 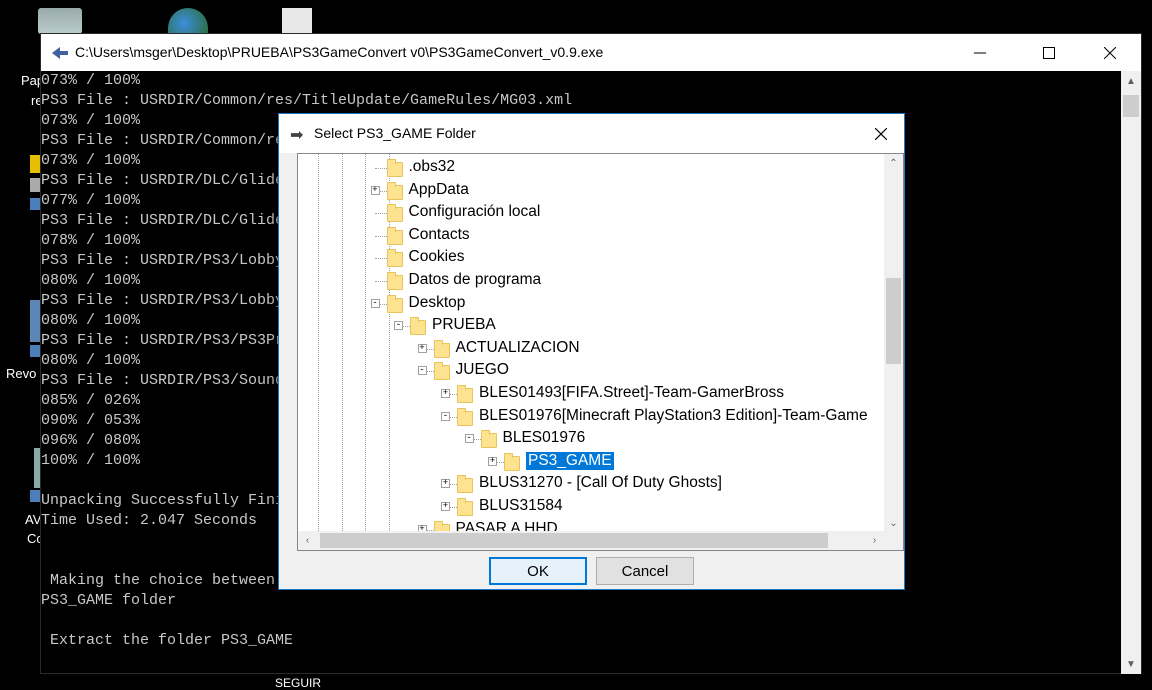 I want to click on minimize-button, so click(x=980, y=52).